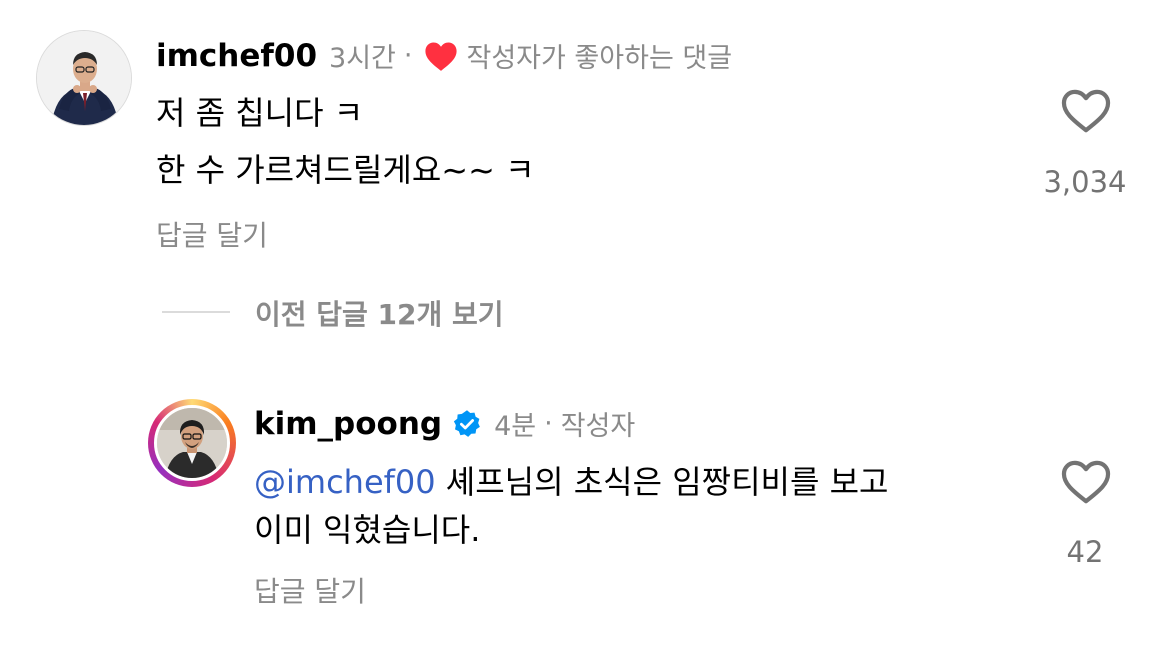  I want to click on mention-link: @imchef00, so click(345, 482).